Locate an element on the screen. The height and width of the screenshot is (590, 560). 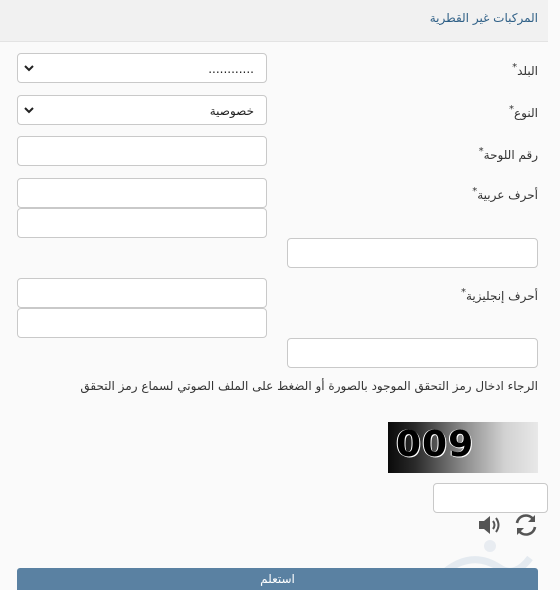
captcha-image-text: 009 is located at coordinates (435, 444).